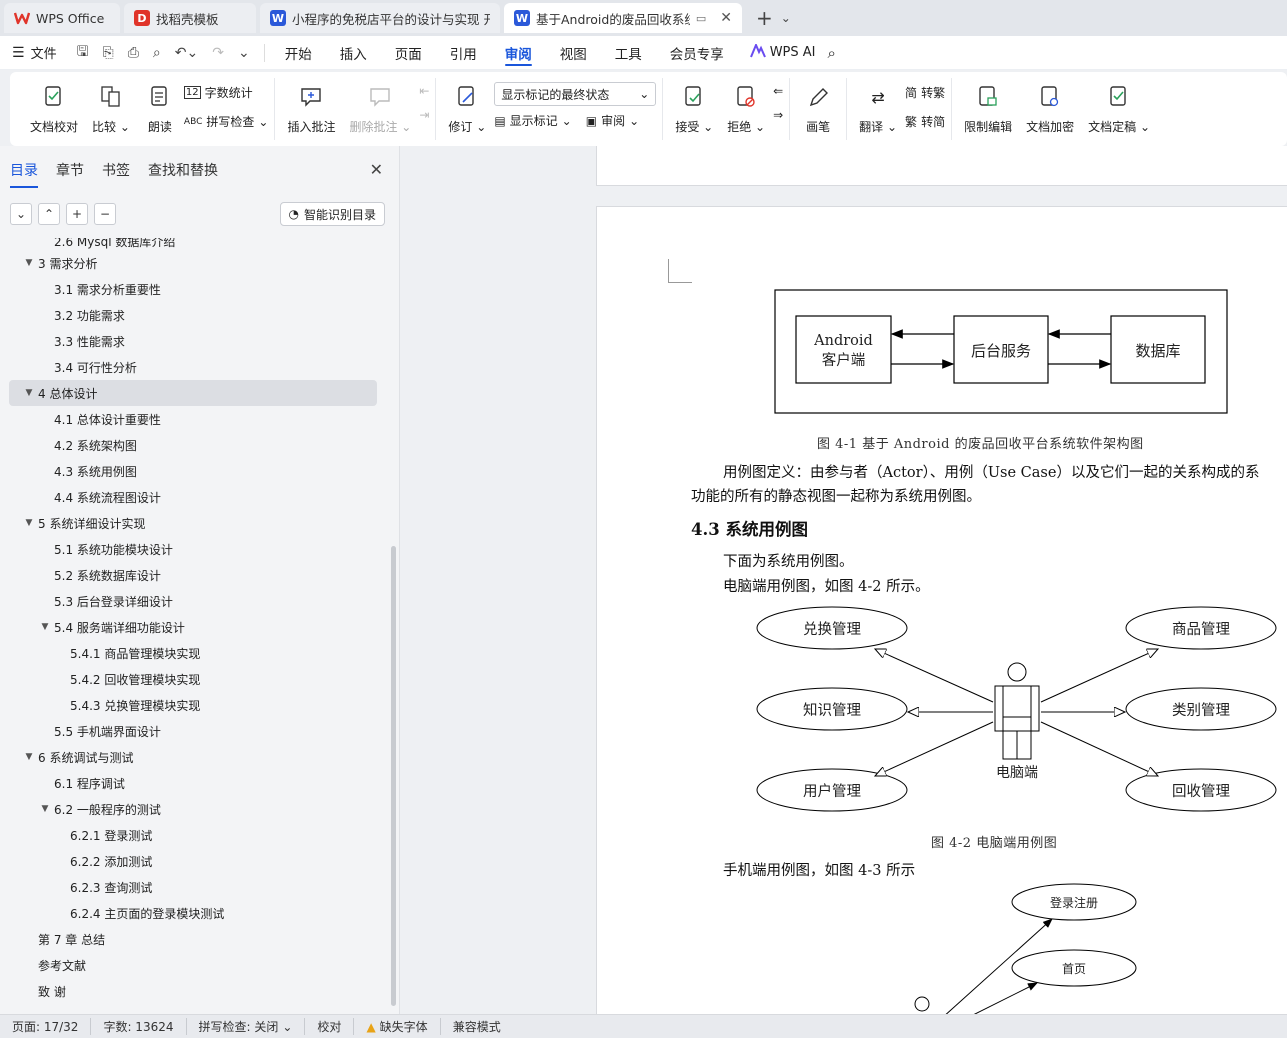 The height and width of the screenshot is (1038, 1287). What do you see at coordinates (145, 1026) in the screenshot?
I see `word-count-status: 字数: 13624` at bounding box center [145, 1026].